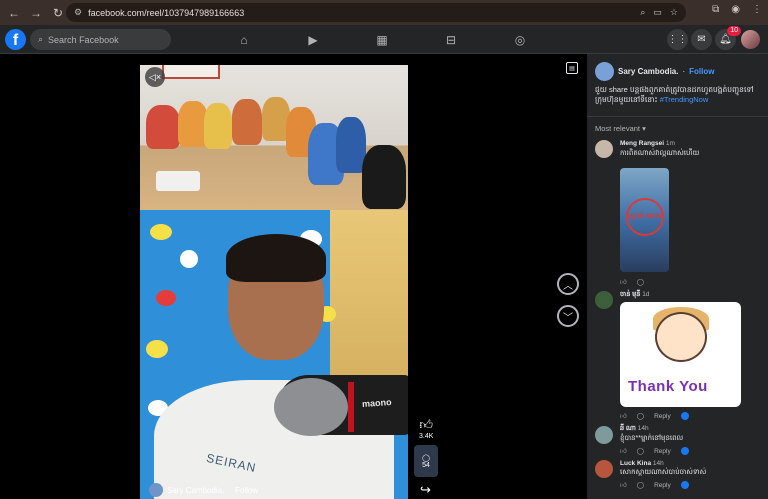 The image size is (768, 499). What do you see at coordinates (660, 153) in the screenshot?
I see `comment-text: ការពិតណាស់វាល្អណាស់ហើយ` at bounding box center [660, 153].